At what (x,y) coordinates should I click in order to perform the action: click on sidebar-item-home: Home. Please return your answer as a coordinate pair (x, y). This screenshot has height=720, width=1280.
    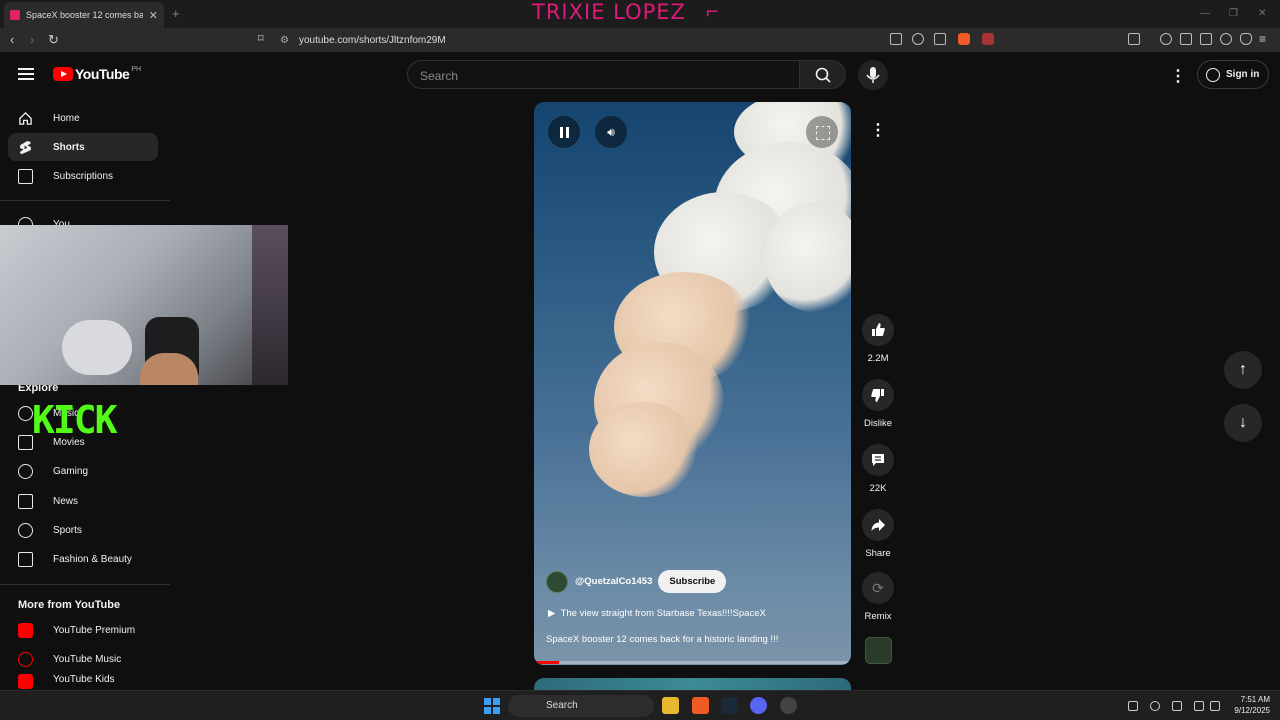
    Looking at the image, I should click on (83, 118).